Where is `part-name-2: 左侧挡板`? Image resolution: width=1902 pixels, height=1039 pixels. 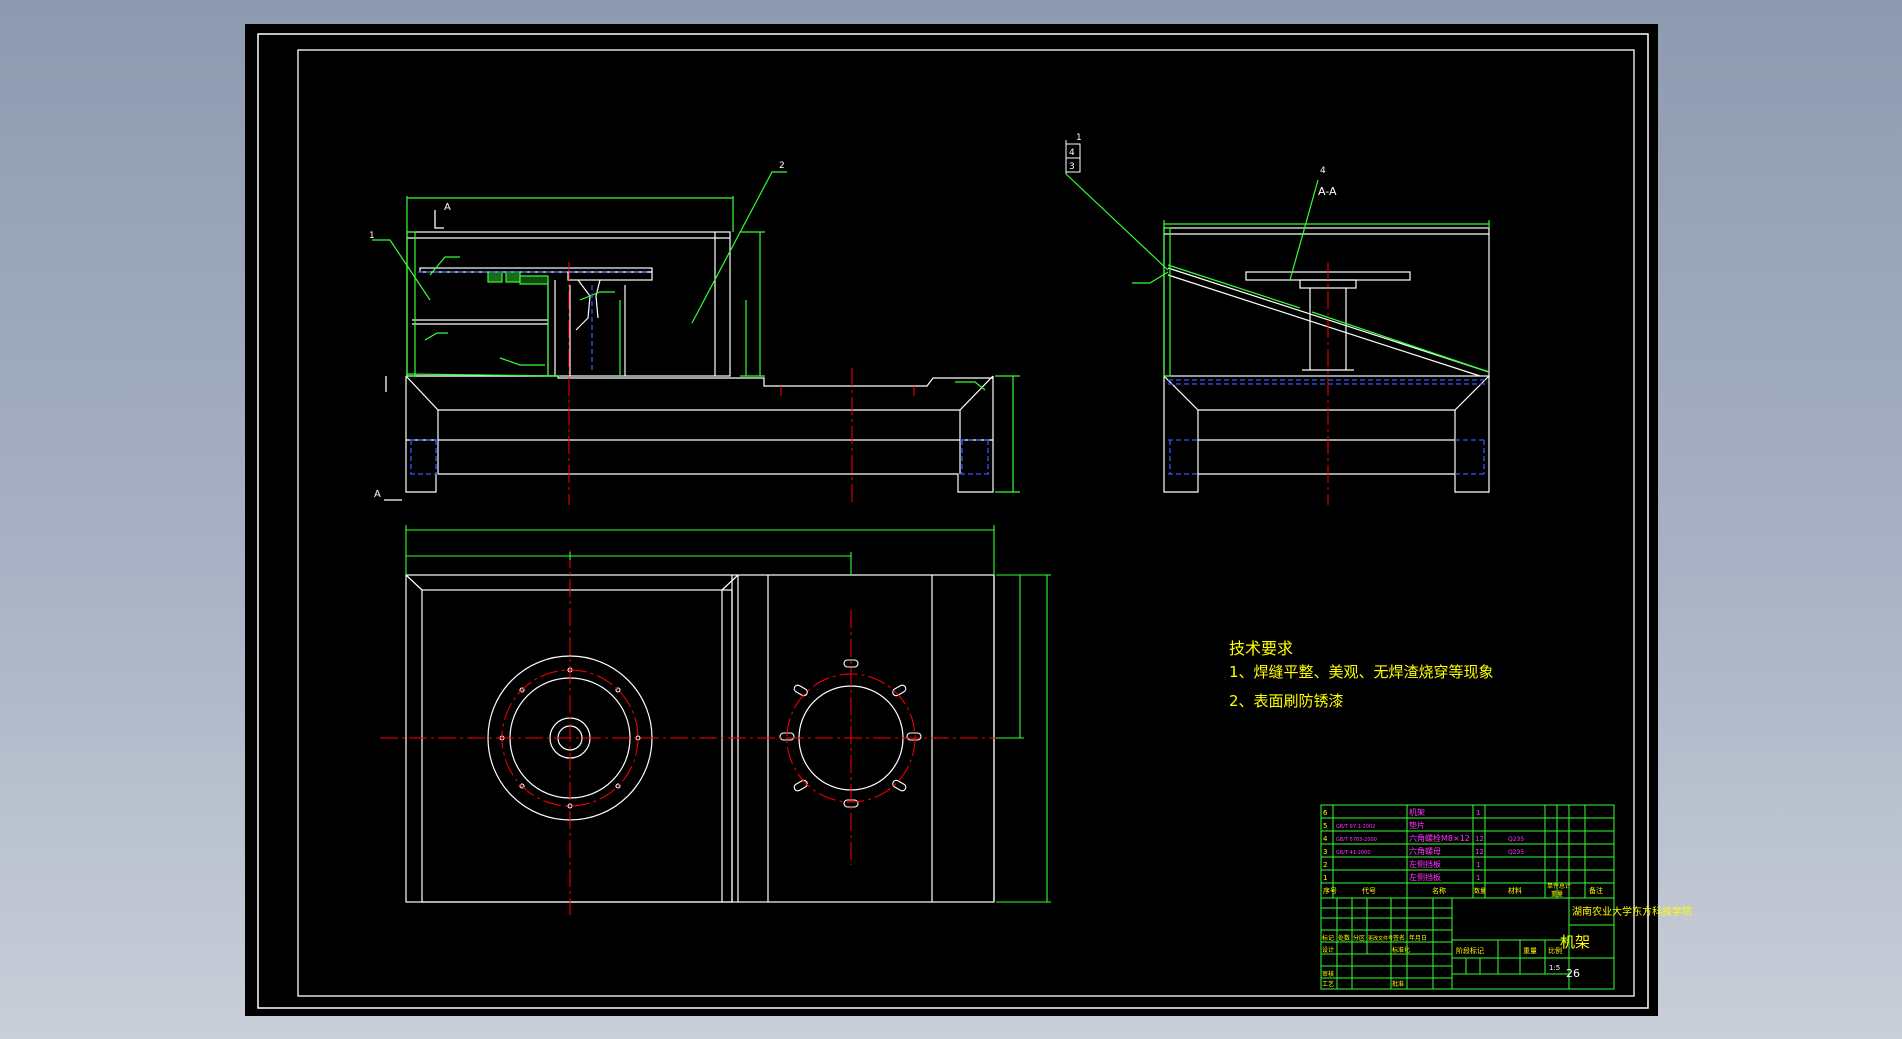
part-name-2: 左侧挡板 is located at coordinates (1425, 864).